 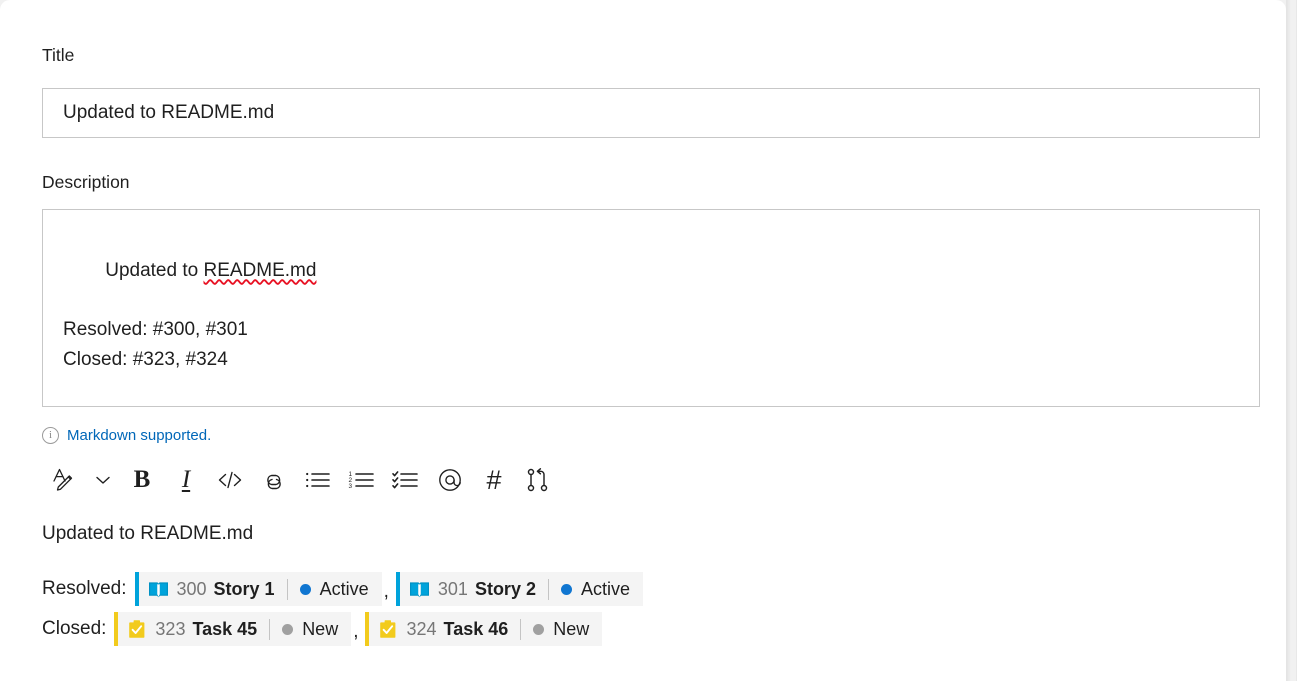 I want to click on work-item-chip: 323 Task 45 New, so click(x=233, y=629).